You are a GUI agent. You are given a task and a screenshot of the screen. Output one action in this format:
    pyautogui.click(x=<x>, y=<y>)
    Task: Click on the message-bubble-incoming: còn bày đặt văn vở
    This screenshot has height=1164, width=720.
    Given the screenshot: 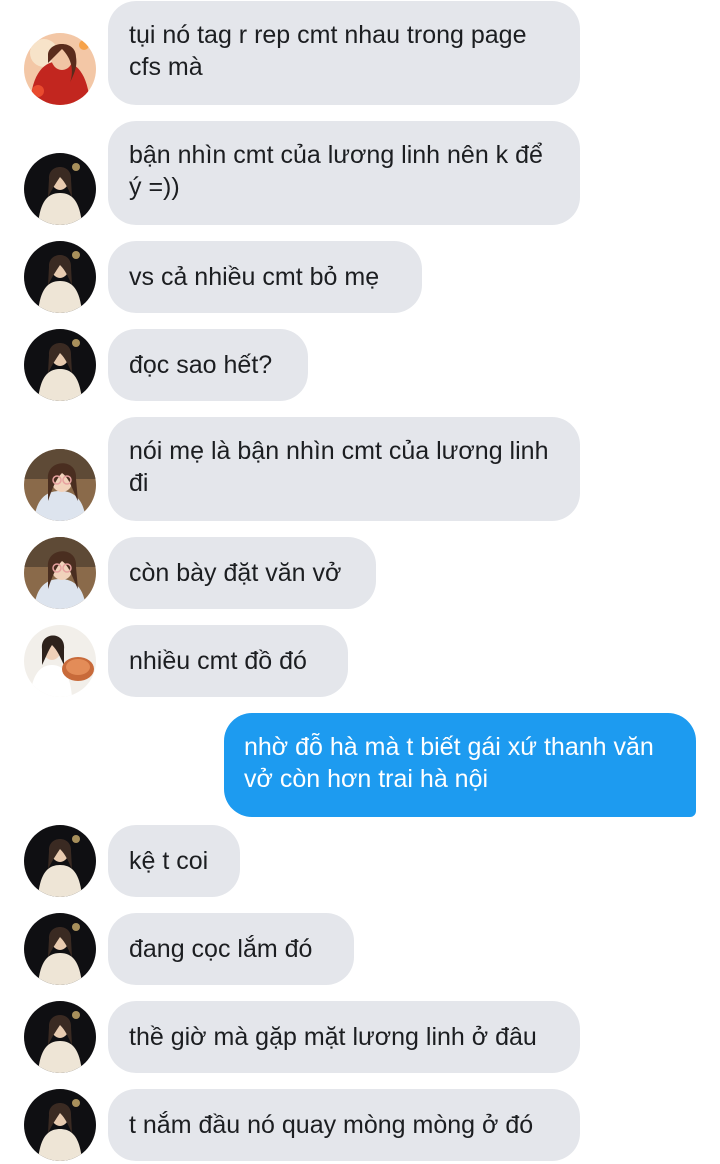 What is the action you would take?
    pyautogui.click(x=242, y=573)
    